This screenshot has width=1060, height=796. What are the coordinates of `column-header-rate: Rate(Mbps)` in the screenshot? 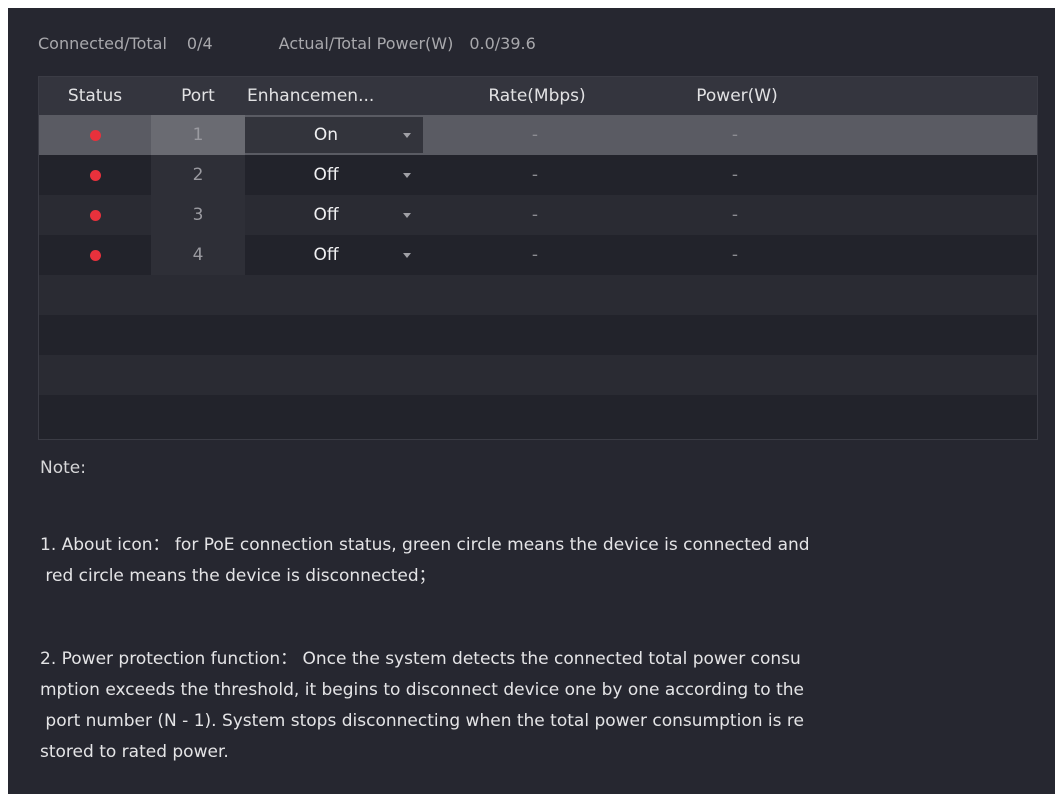 It's located at (537, 96).